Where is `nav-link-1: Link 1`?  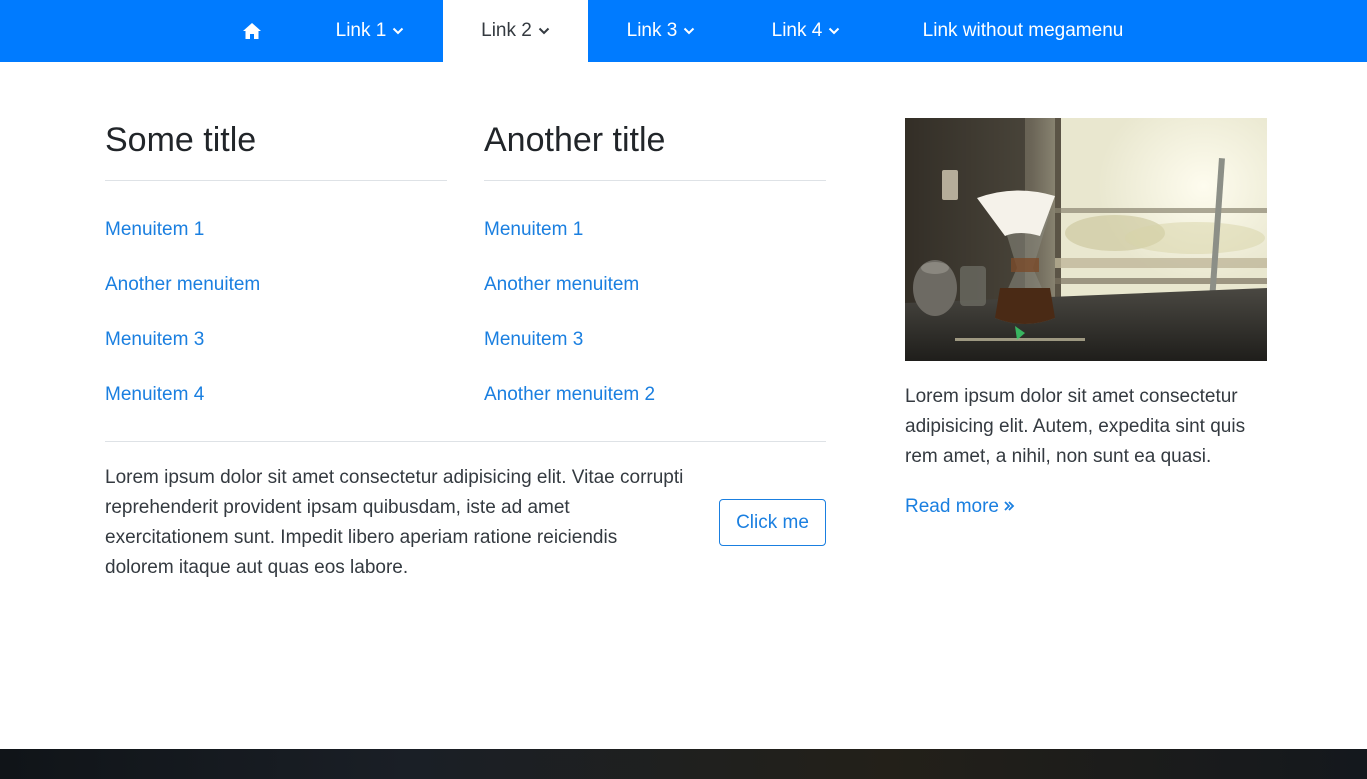
nav-link-1: Link 1 is located at coordinates (370, 31).